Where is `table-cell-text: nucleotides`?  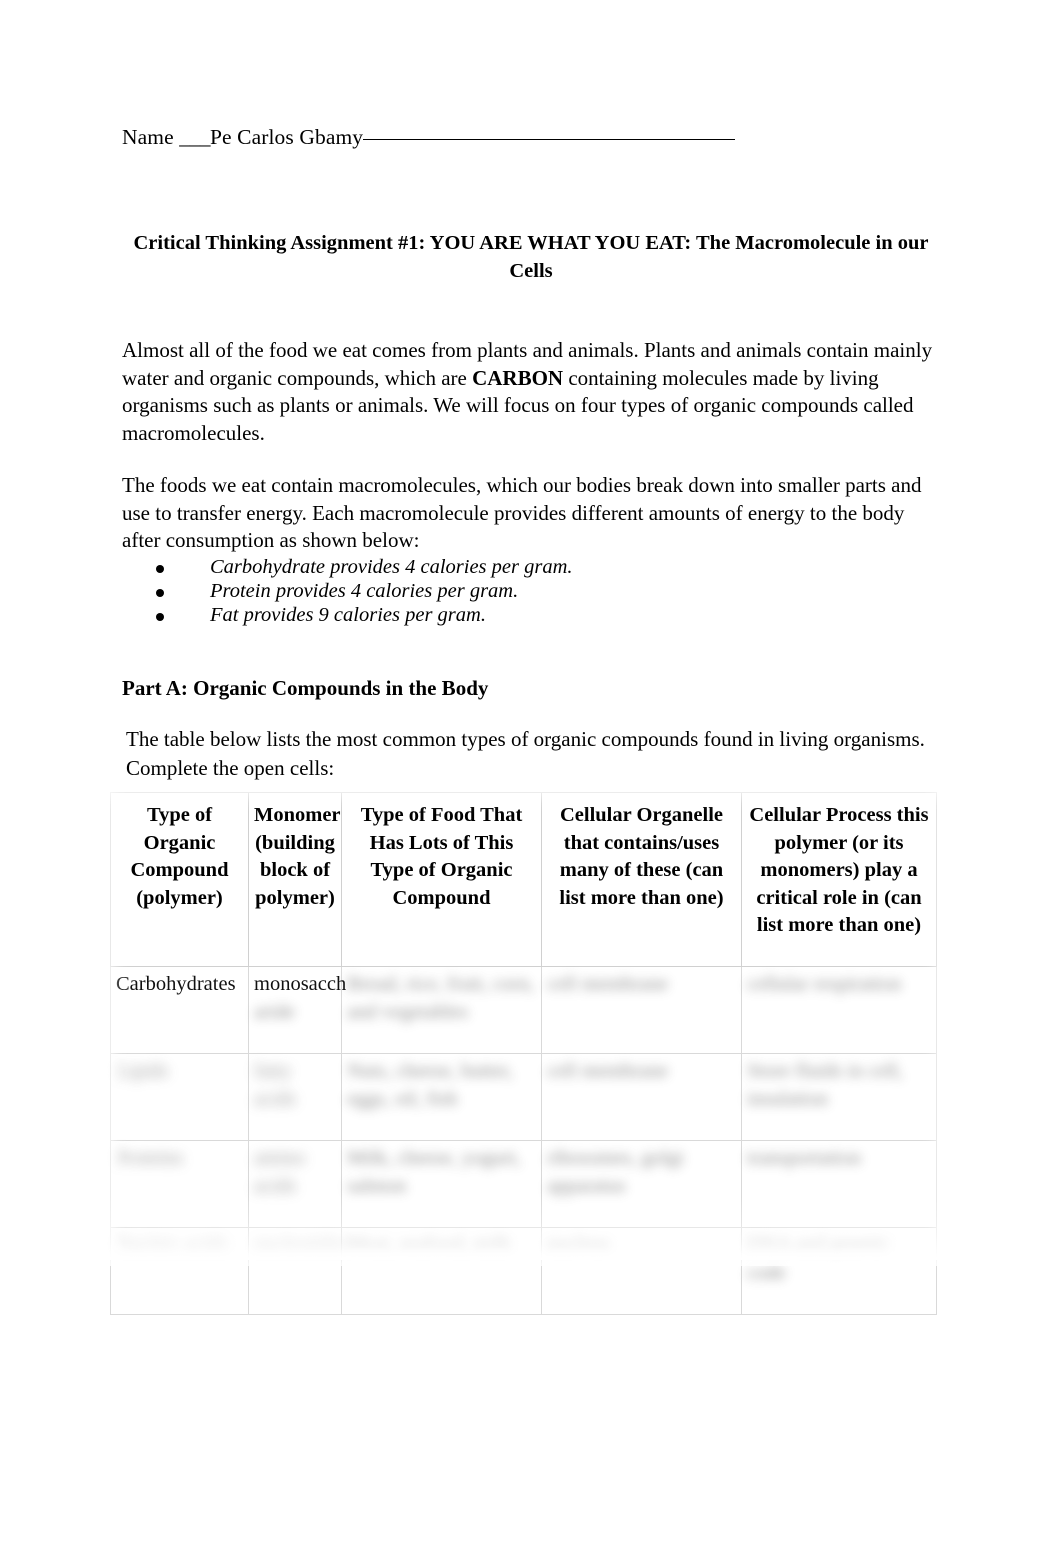
table-cell-text: nucleotides is located at coordinates (301, 1245).